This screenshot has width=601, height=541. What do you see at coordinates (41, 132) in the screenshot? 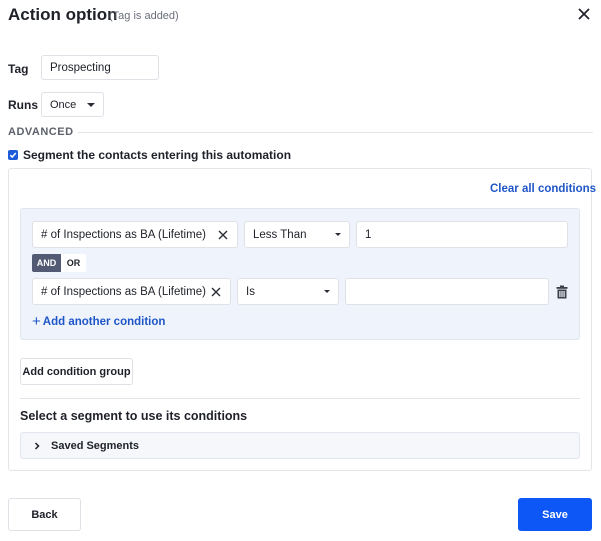
I see `advanced-section-label: ADVANCED` at bounding box center [41, 132].